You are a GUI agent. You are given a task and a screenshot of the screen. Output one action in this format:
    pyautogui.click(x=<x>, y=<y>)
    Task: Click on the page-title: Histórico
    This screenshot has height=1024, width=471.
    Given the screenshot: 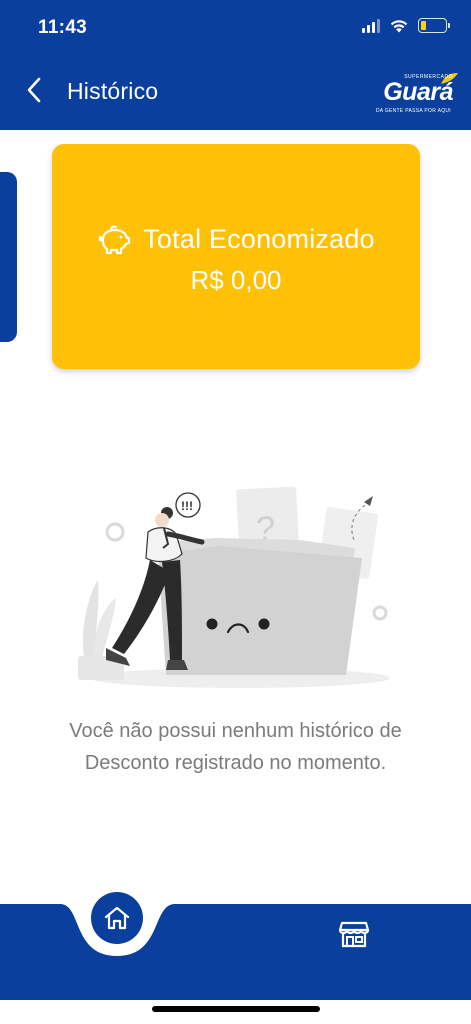 What is the action you would take?
    pyautogui.click(x=113, y=91)
    